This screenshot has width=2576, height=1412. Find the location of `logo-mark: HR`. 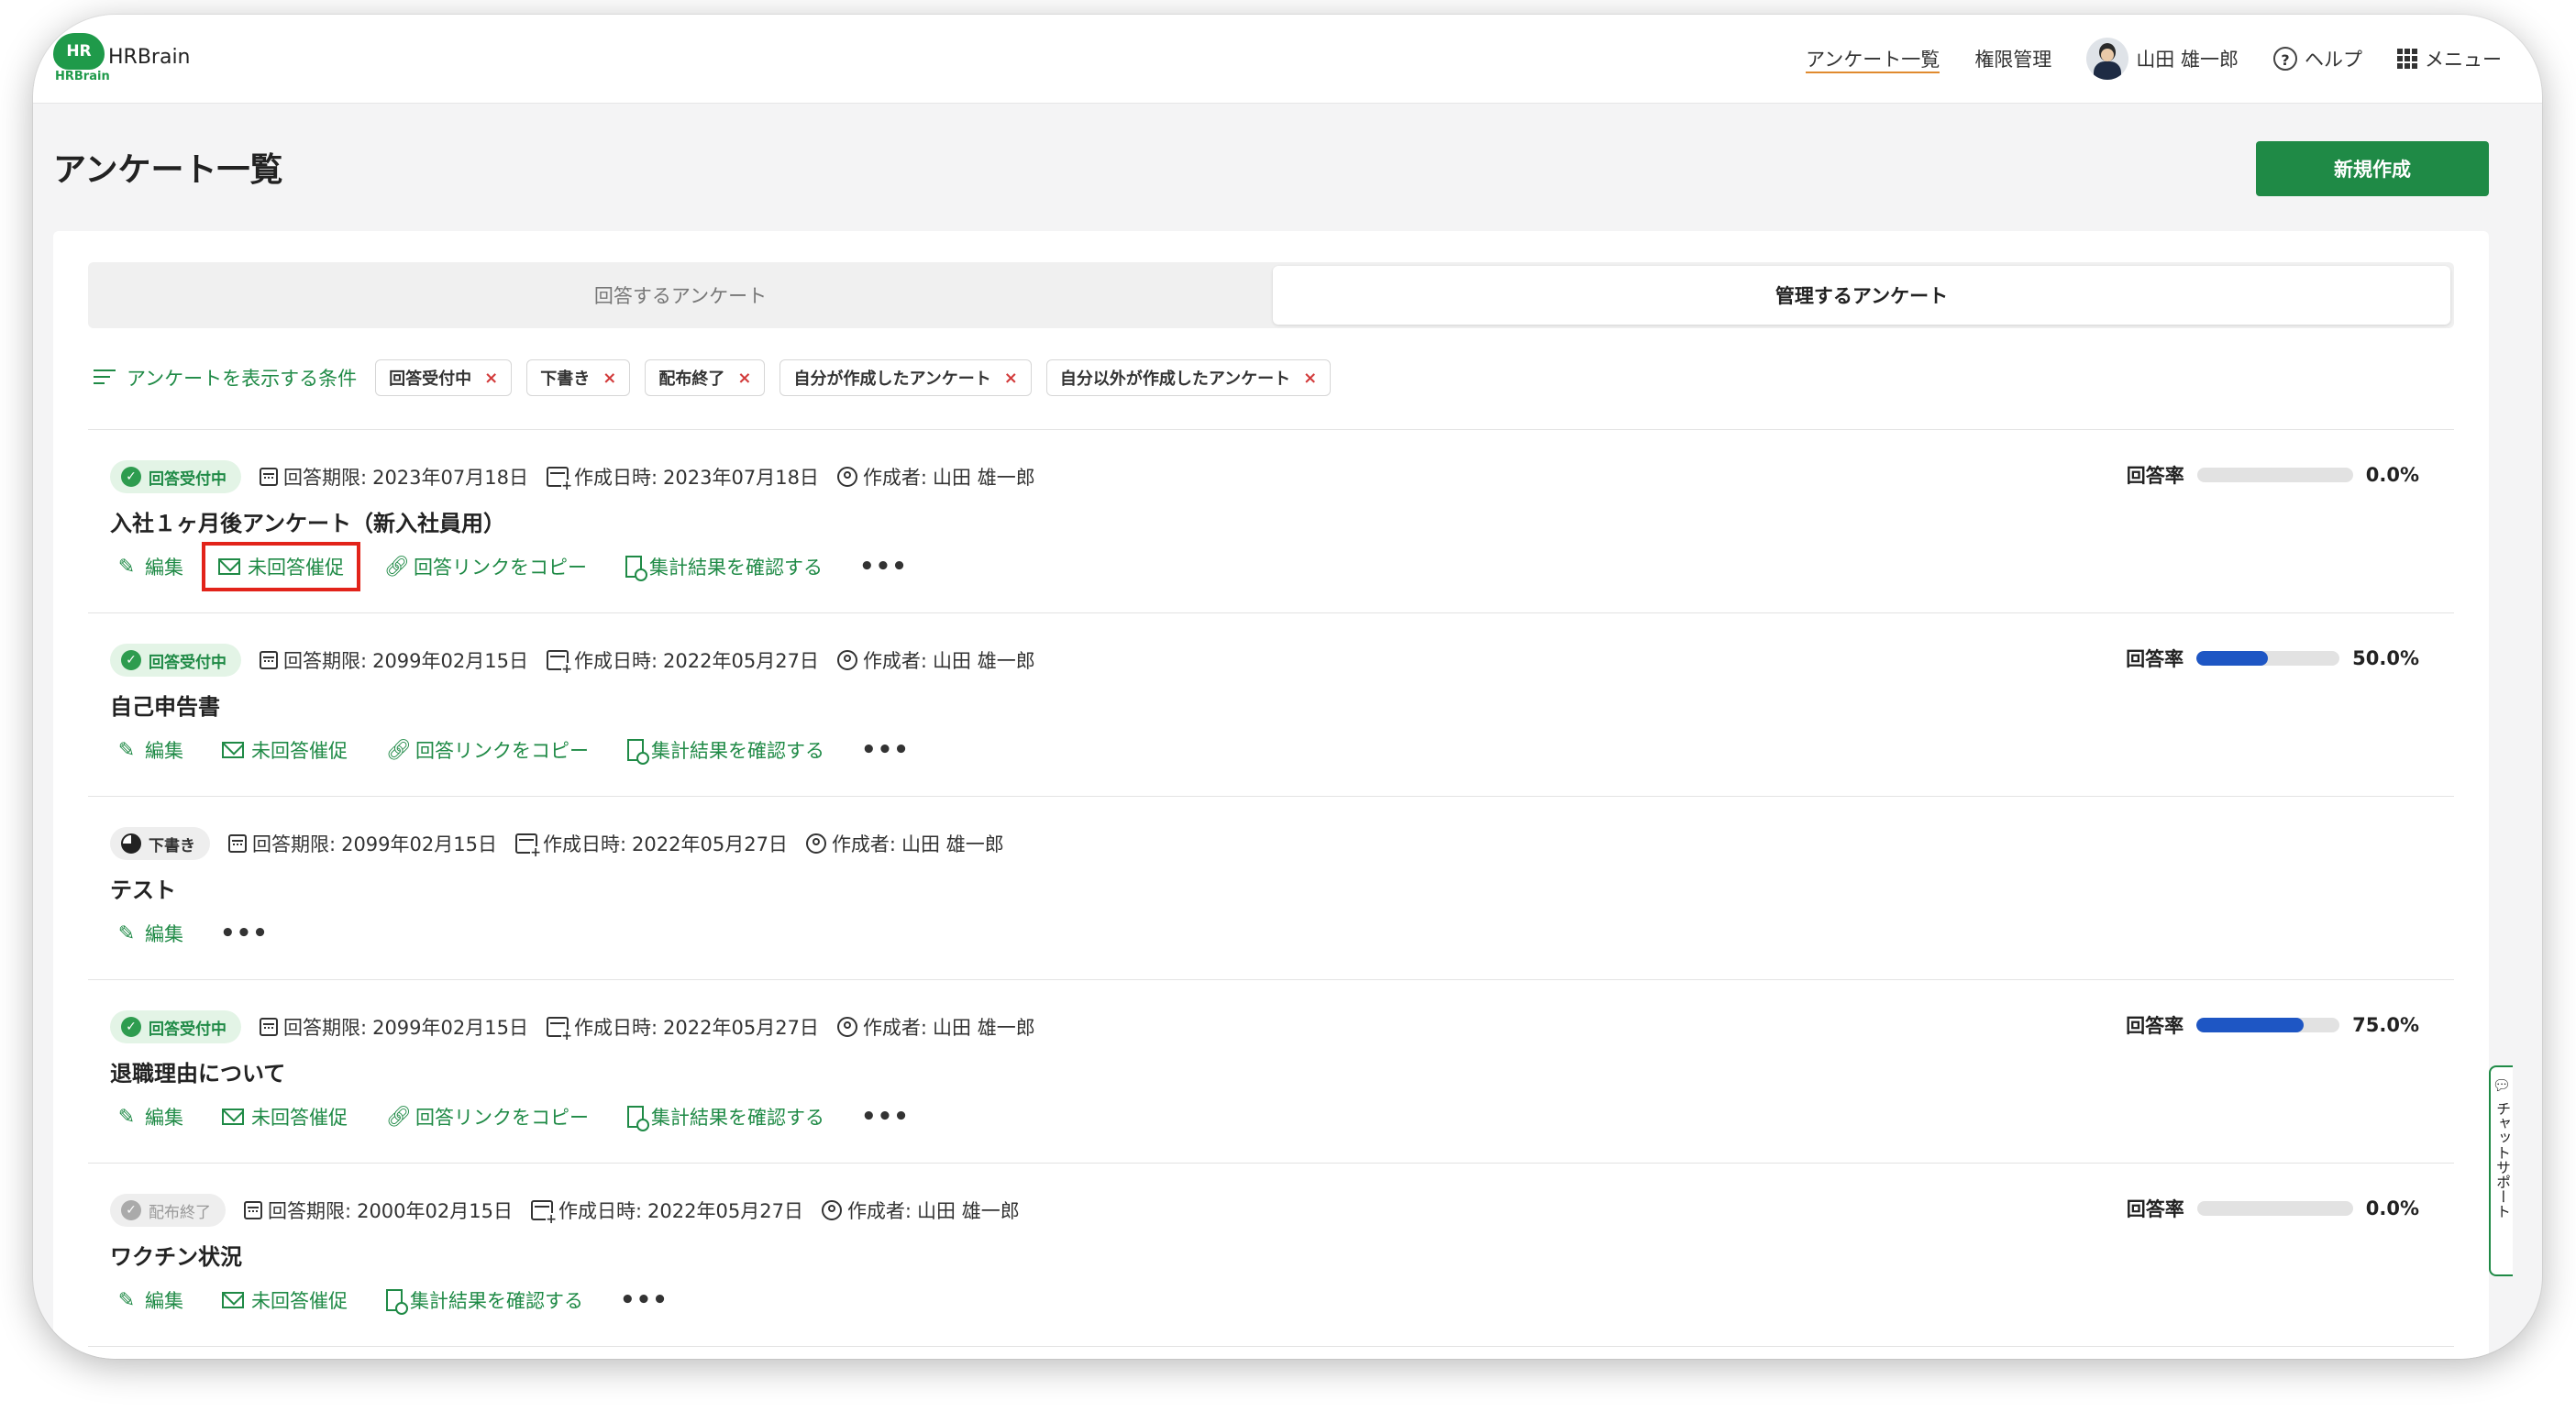

logo-mark: HR is located at coordinates (79, 51).